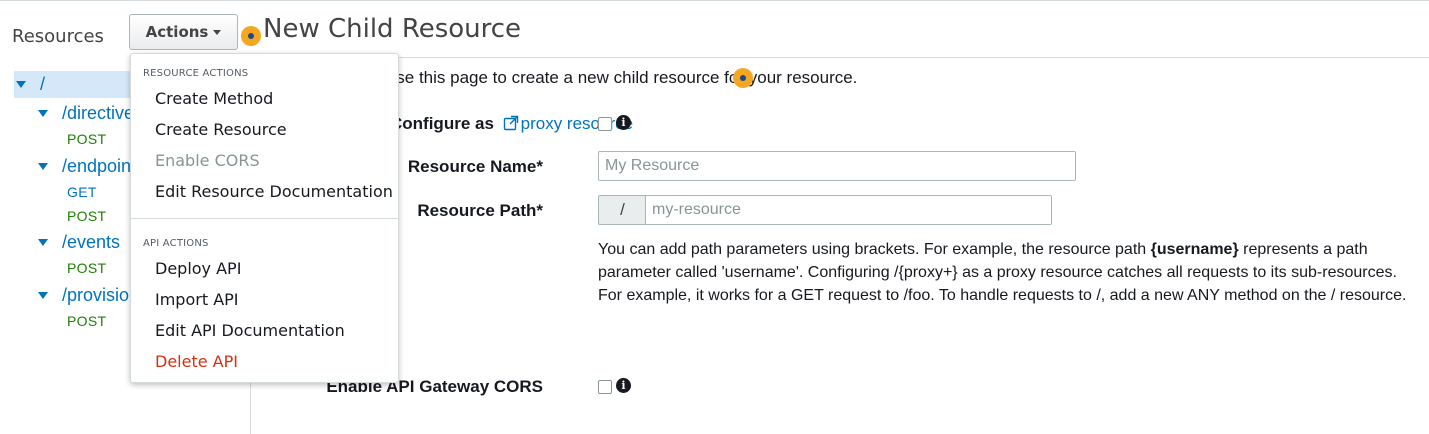  I want to click on tree-item-events: /events, so click(79, 242).